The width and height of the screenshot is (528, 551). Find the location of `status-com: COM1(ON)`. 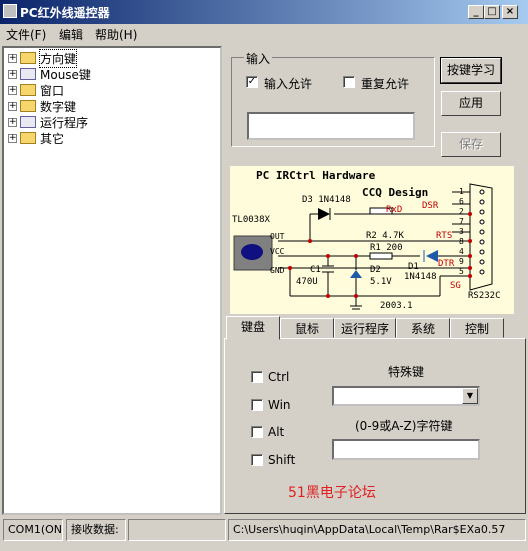

status-com: COM1(ON) is located at coordinates (33, 530).